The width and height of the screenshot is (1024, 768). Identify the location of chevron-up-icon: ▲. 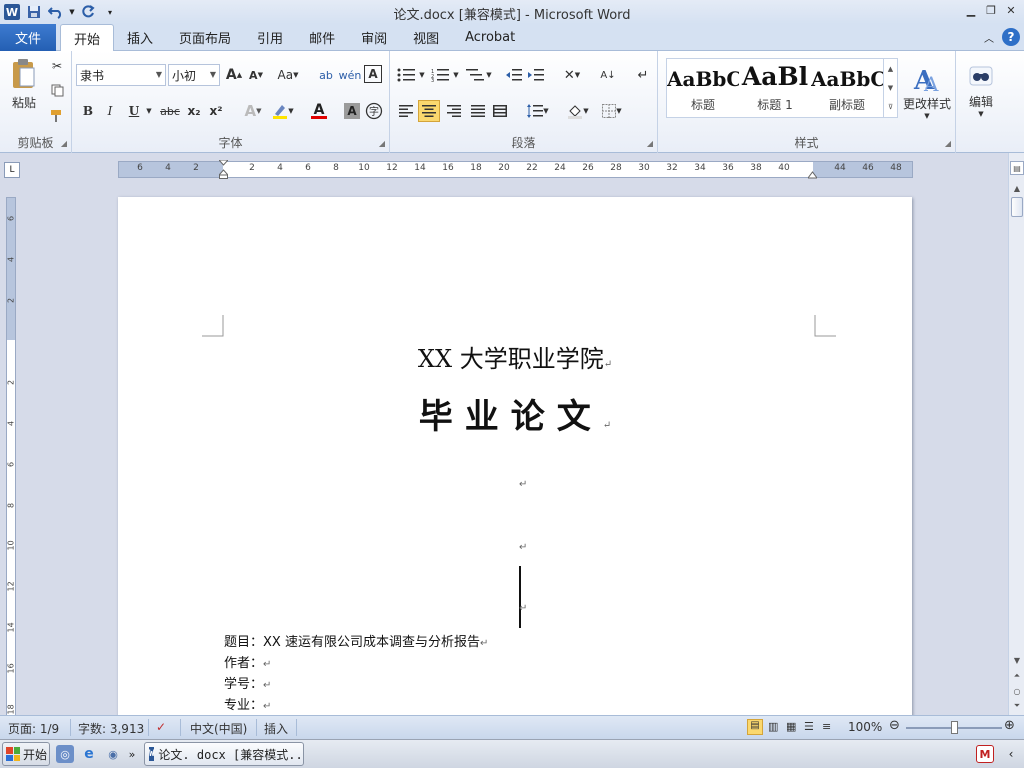
(890, 69).